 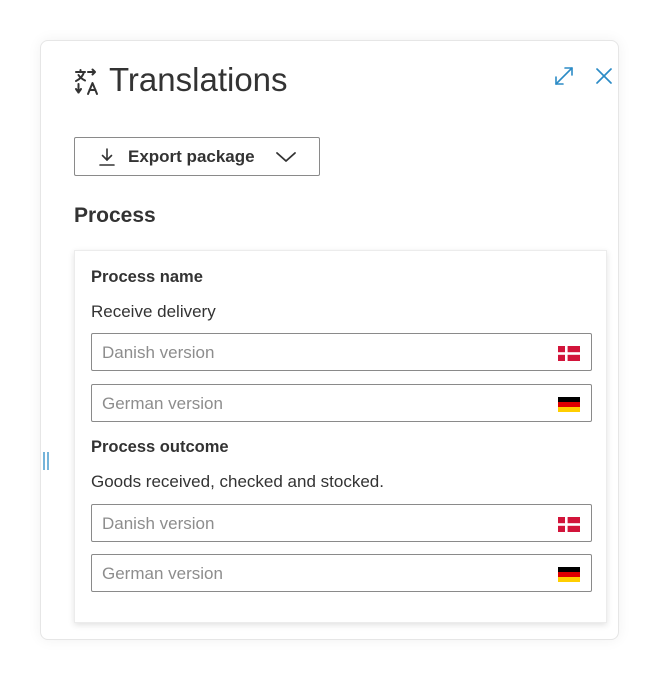 What do you see at coordinates (160, 447) in the screenshot?
I see `process-outcome-label: Process outcome` at bounding box center [160, 447].